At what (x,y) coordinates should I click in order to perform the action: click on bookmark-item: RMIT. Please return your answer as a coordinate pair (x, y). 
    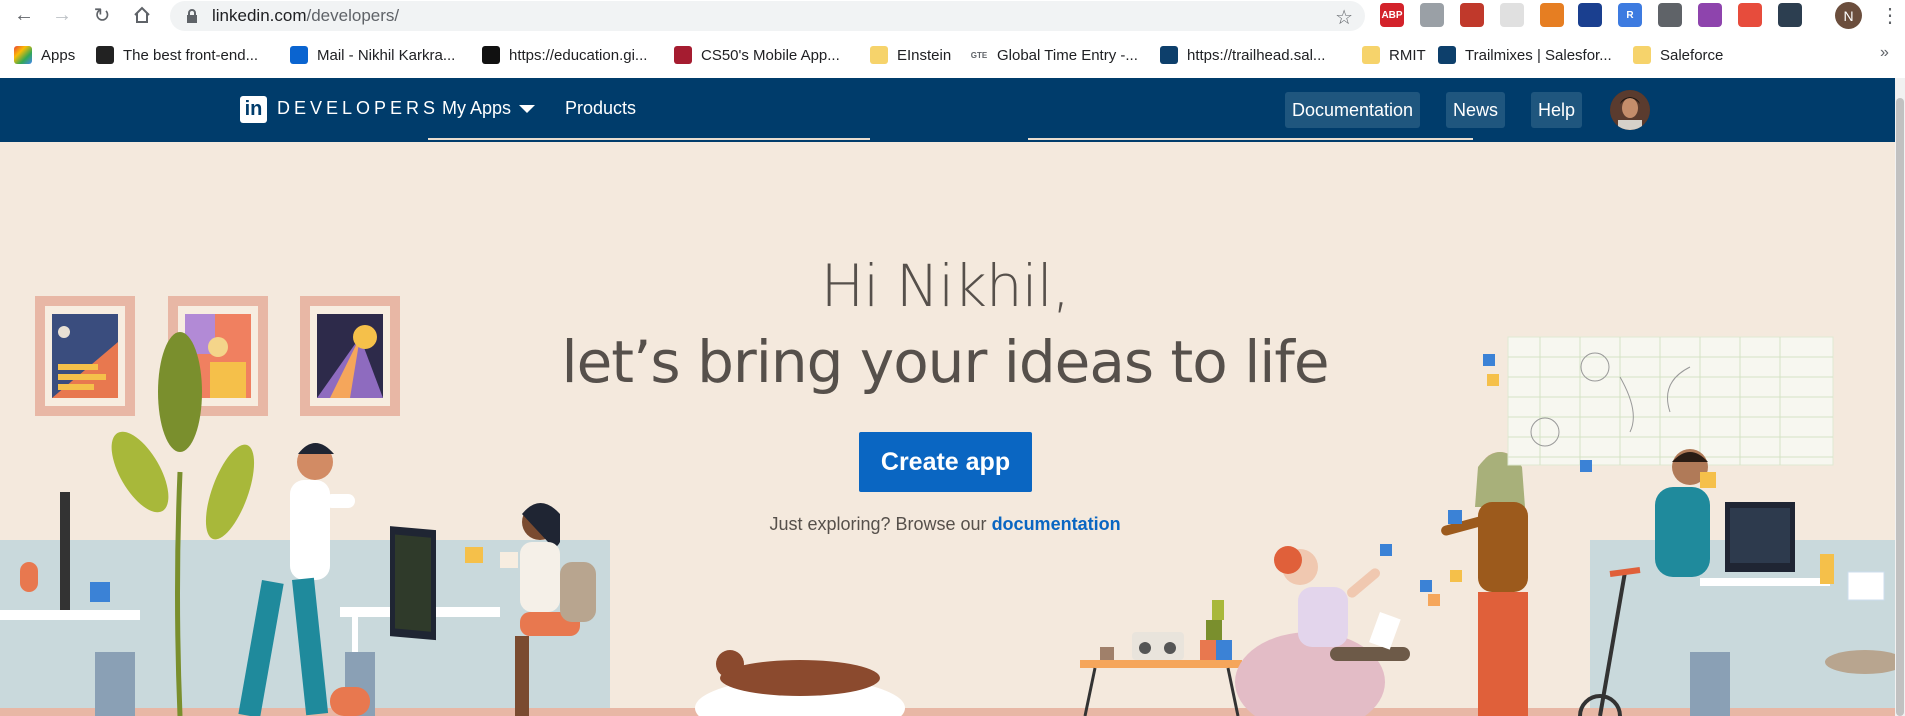
    Looking at the image, I should click on (1394, 55).